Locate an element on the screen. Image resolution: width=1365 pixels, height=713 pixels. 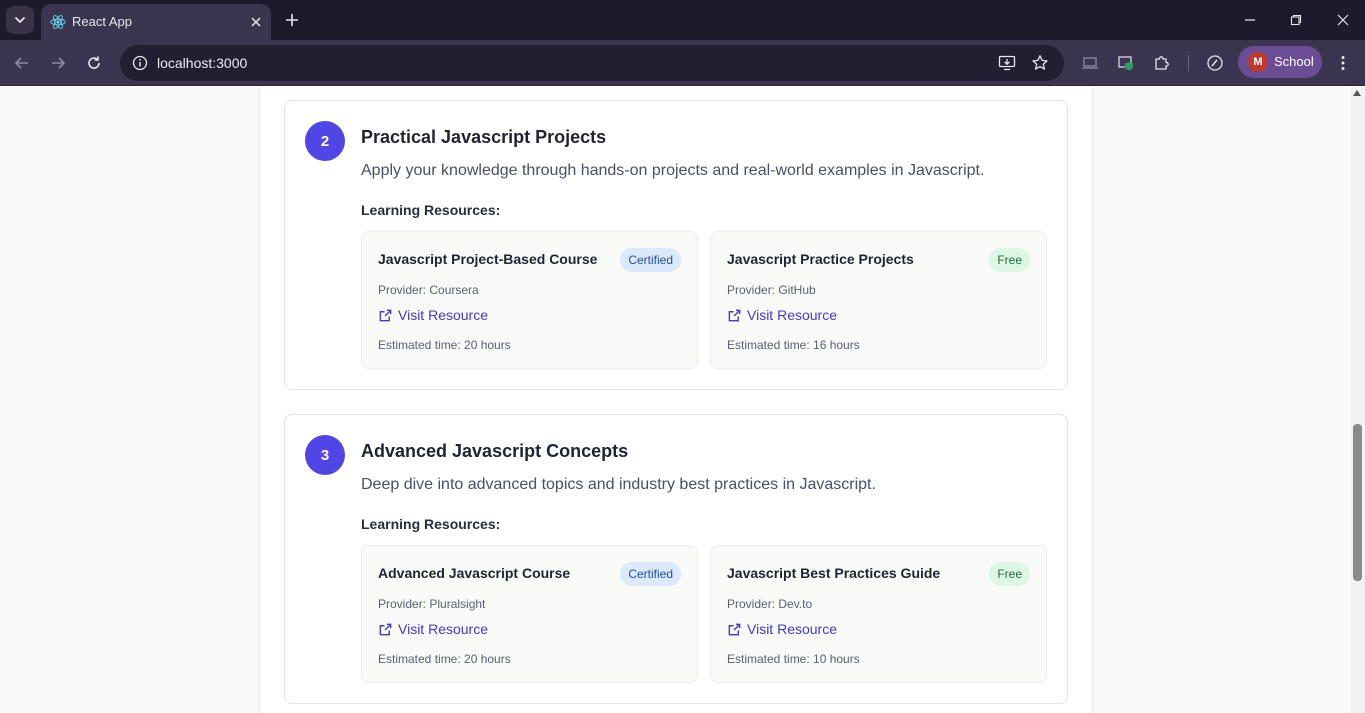
tab-title: React App is located at coordinates (102, 21).